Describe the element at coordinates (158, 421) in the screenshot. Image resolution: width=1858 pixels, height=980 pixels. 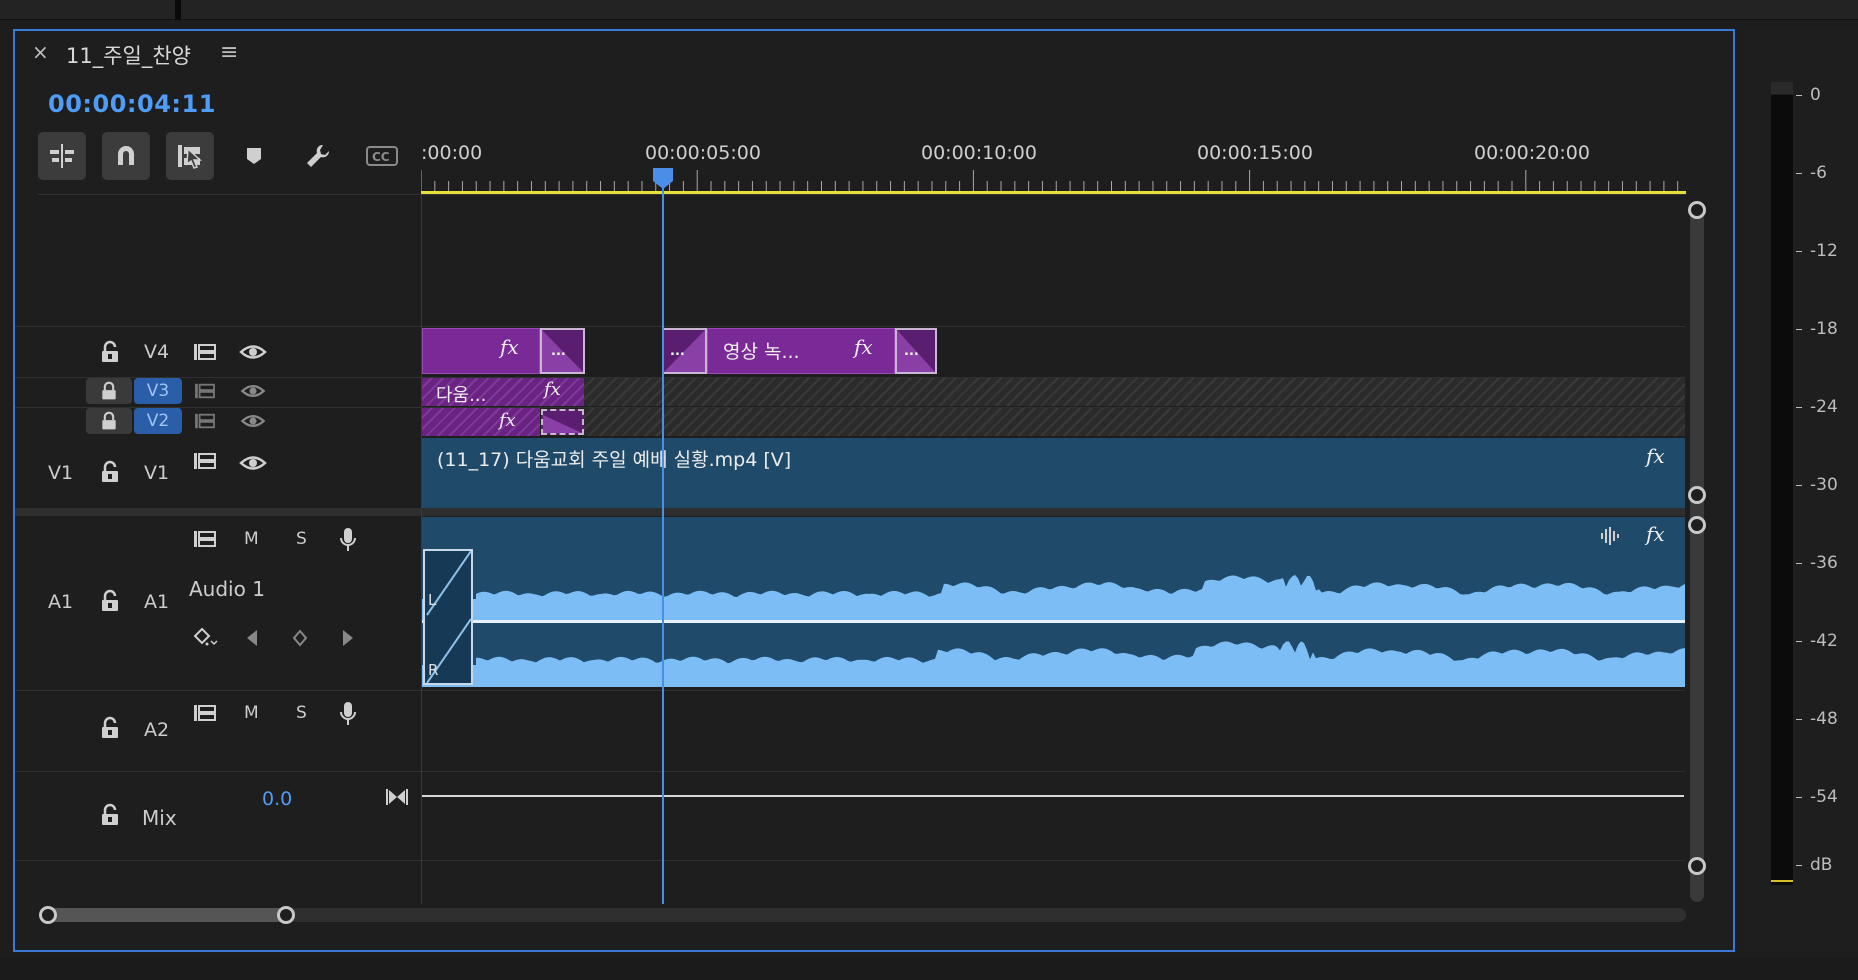
I see `track-v2-target: V2` at that location.